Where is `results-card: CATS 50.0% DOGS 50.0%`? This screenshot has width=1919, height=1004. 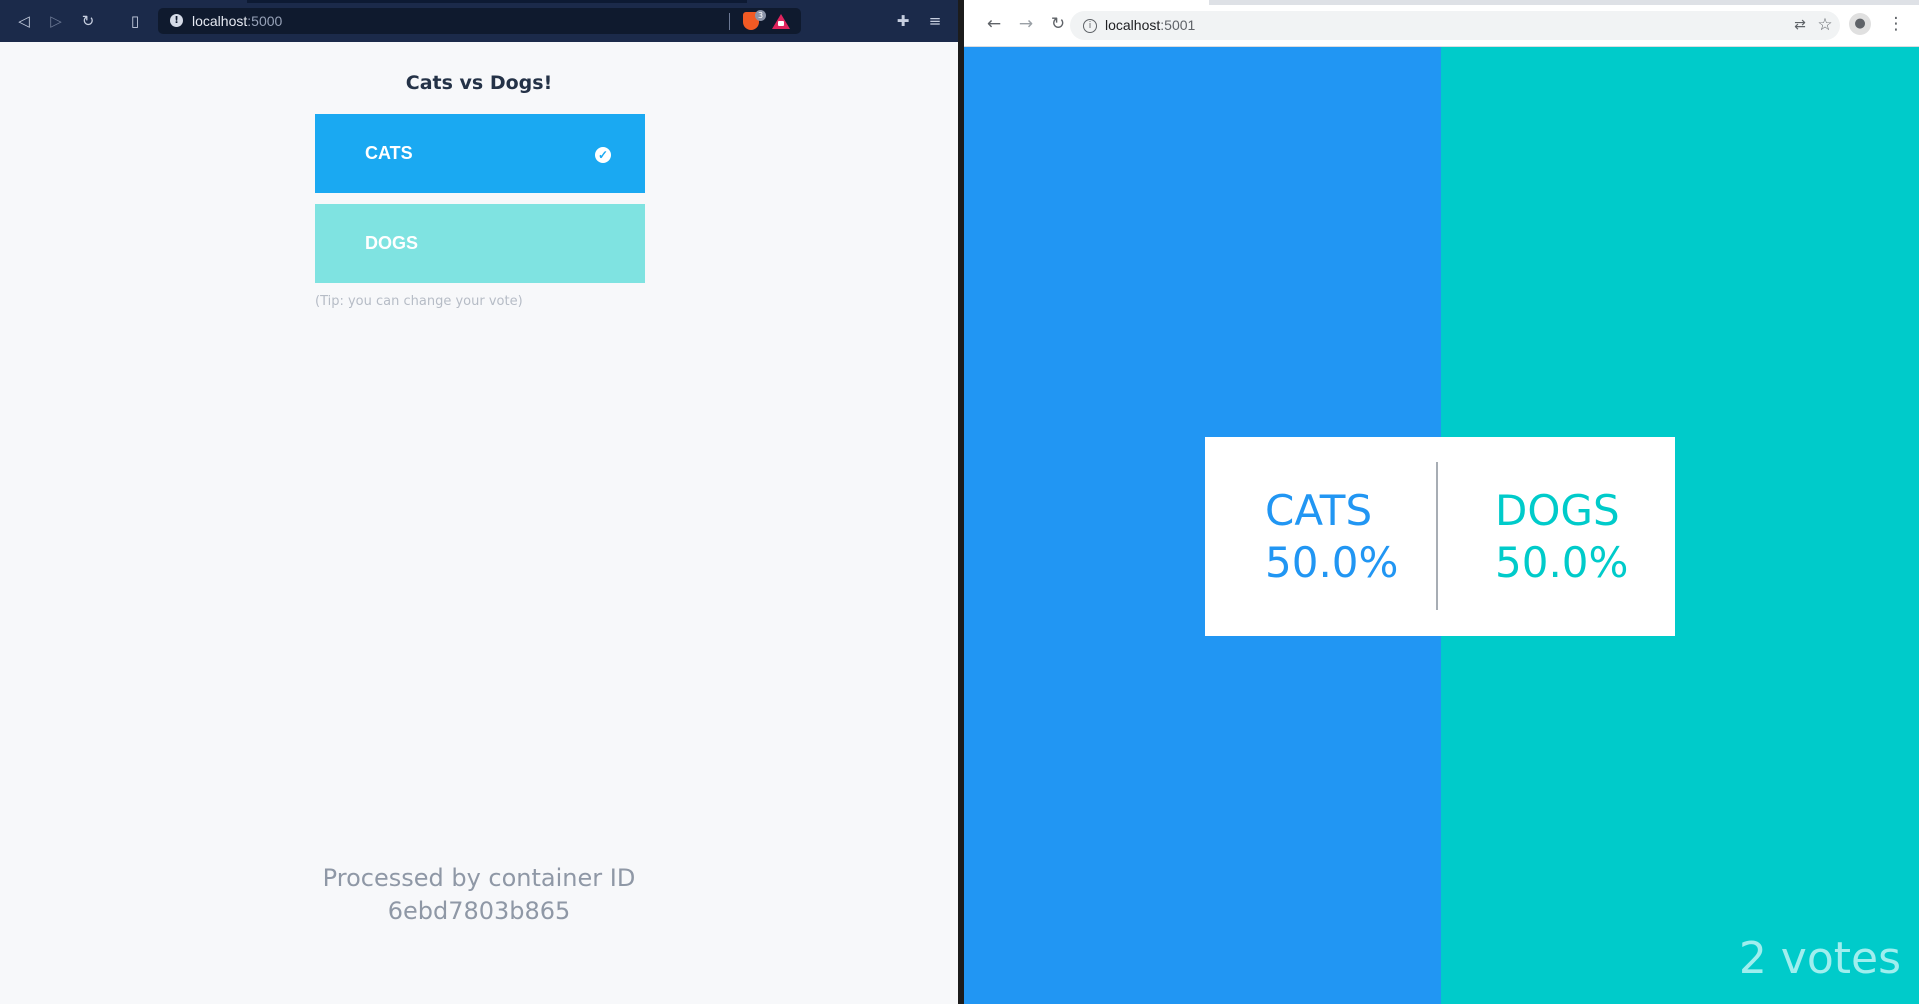 results-card: CATS 50.0% DOGS 50.0% is located at coordinates (1440, 536).